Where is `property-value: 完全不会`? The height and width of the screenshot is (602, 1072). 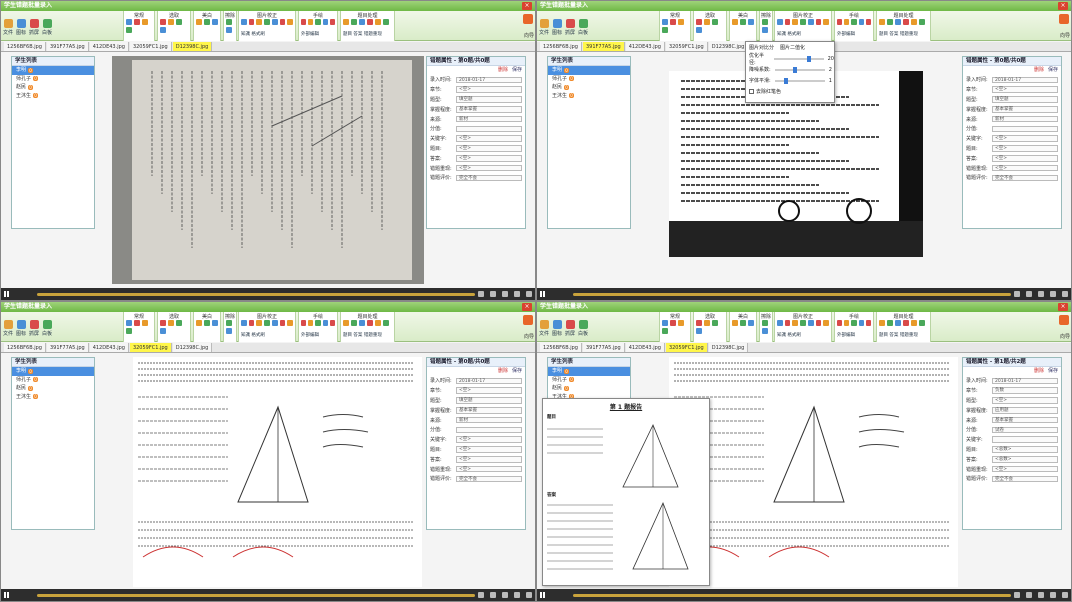 property-value: 完全不会 is located at coordinates (489, 479).